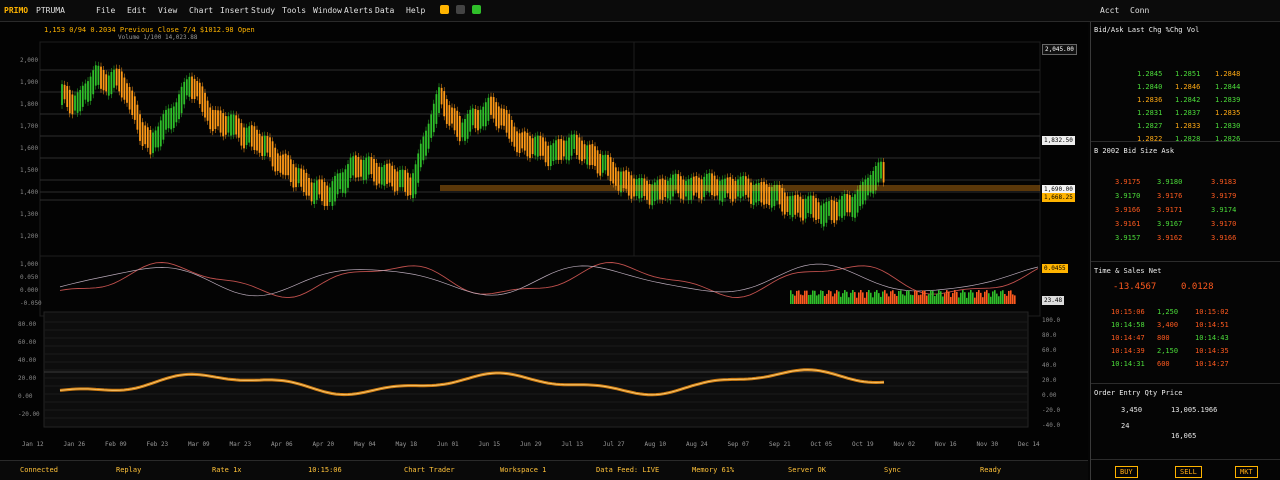 The image size is (1280, 480). What do you see at coordinates (1163, 338) in the screenshot?
I see `quote-cell: 800` at bounding box center [1163, 338].